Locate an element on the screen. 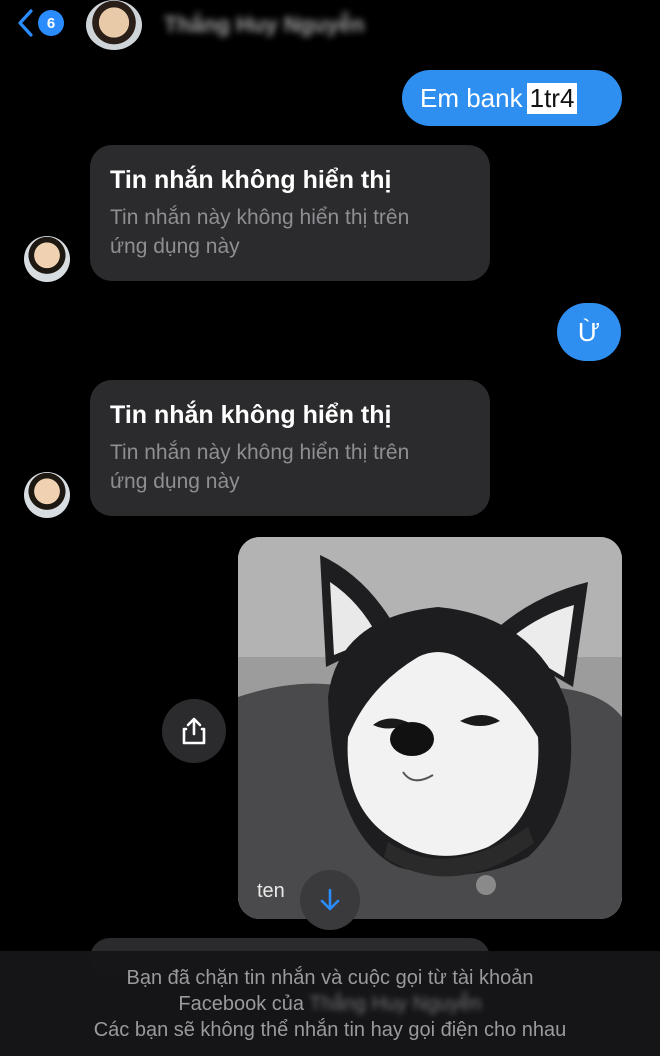 The image size is (660, 1056). share-button is located at coordinates (194, 731).